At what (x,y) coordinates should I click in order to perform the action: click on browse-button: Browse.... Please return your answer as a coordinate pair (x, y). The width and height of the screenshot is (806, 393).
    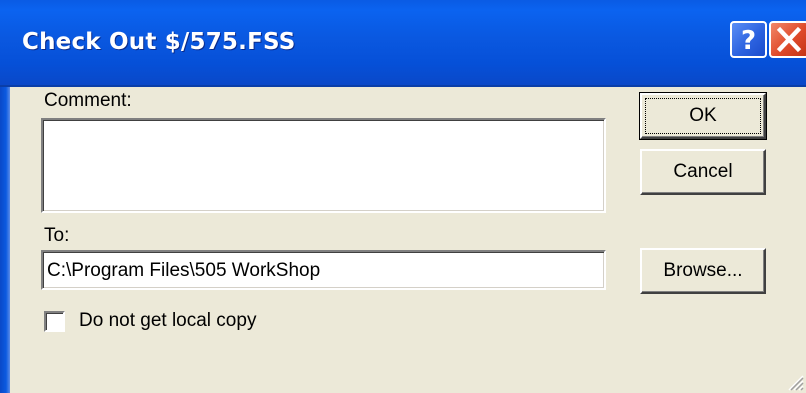
    Looking at the image, I should click on (703, 271).